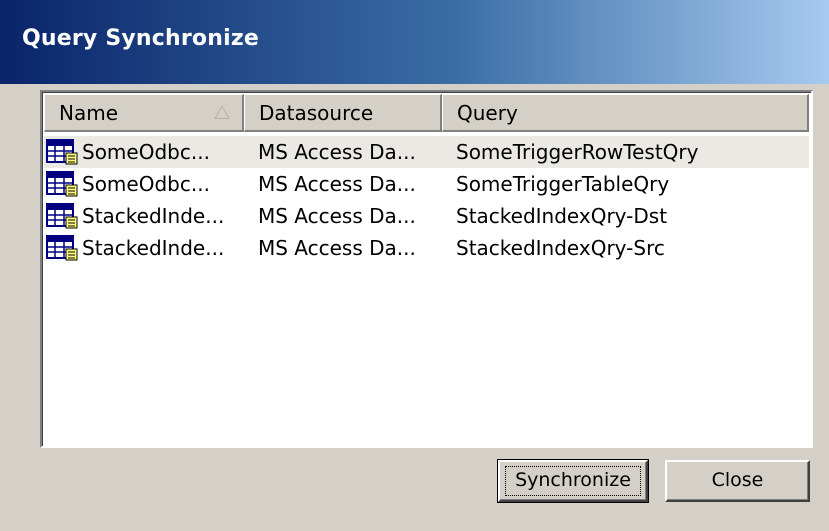 The image size is (829, 531). Describe the element at coordinates (487, 113) in the screenshot. I see `column-header-query-label: Query` at that location.